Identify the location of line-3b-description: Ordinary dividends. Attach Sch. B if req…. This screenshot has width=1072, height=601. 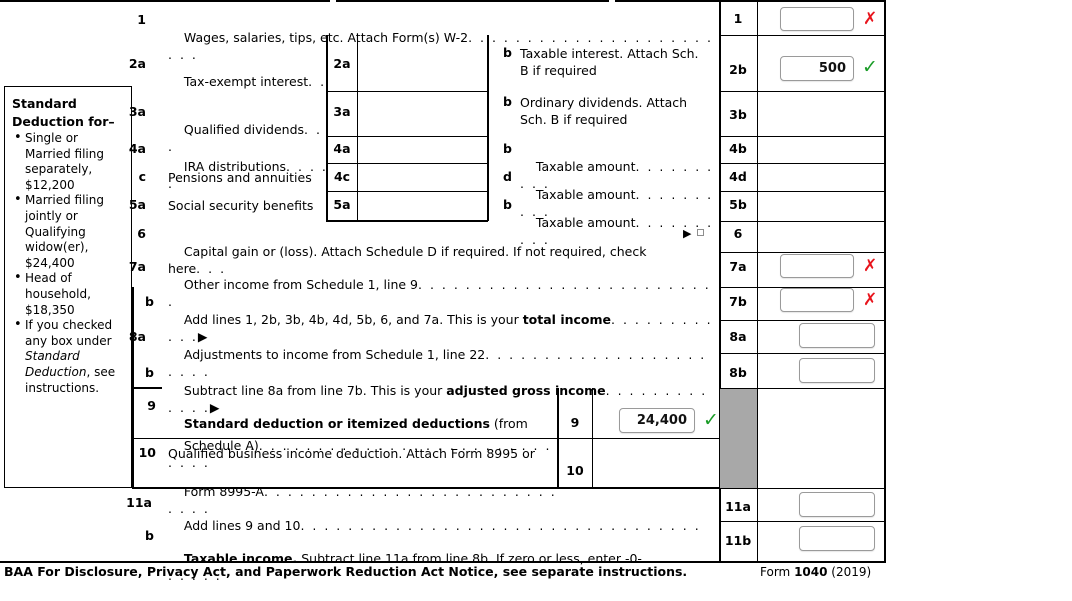
(606, 111).